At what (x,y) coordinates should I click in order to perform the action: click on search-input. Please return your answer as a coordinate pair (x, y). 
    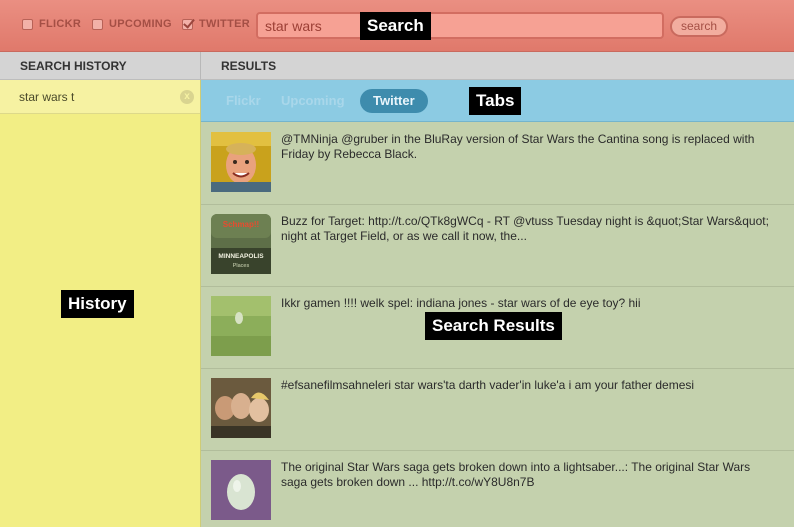
    Looking at the image, I should click on (460, 25).